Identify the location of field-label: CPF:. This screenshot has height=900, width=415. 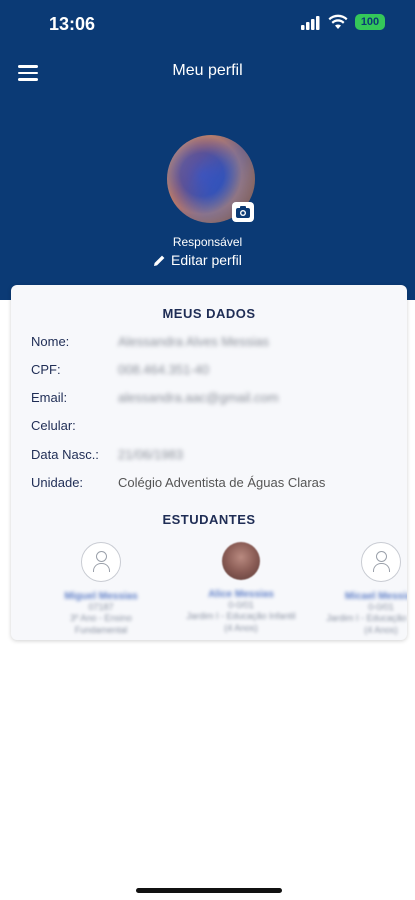
(46, 369).